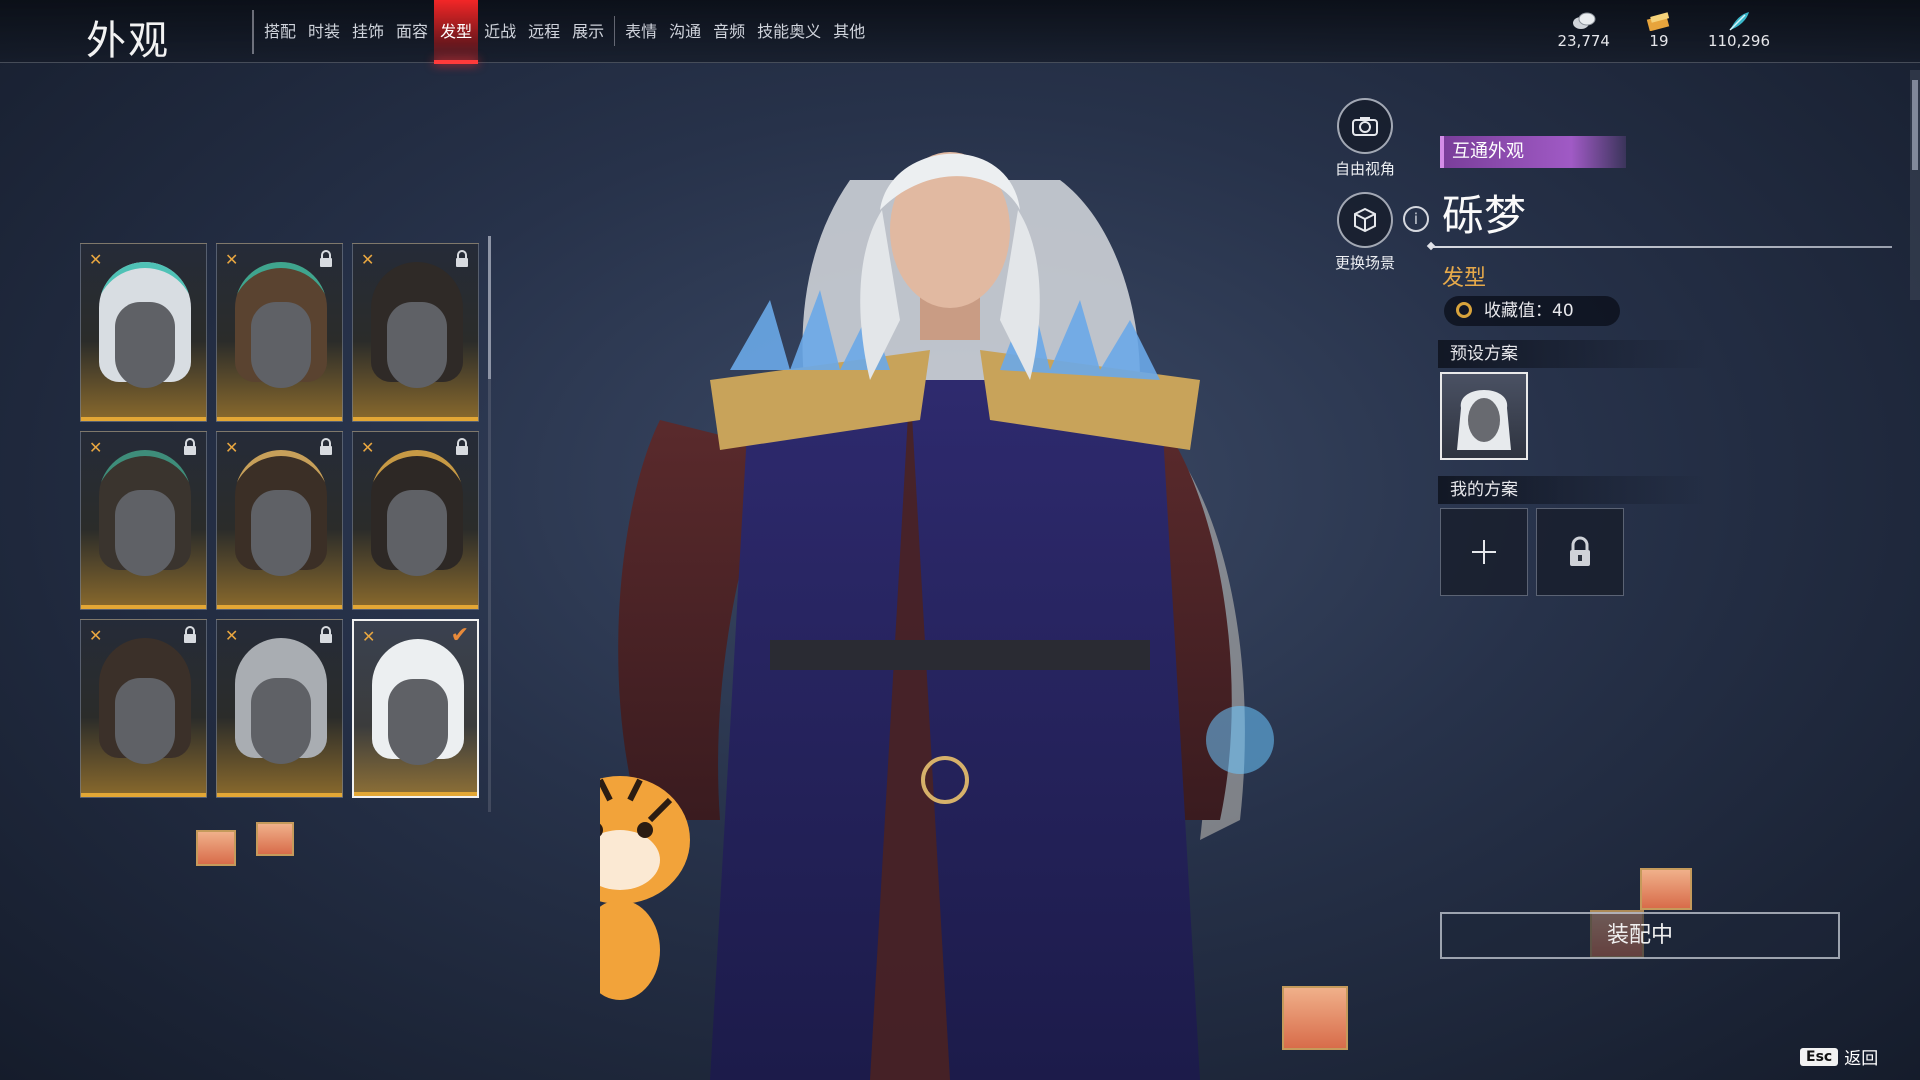  I want to click on right-panel-scrollbar, so click(1915, 185).